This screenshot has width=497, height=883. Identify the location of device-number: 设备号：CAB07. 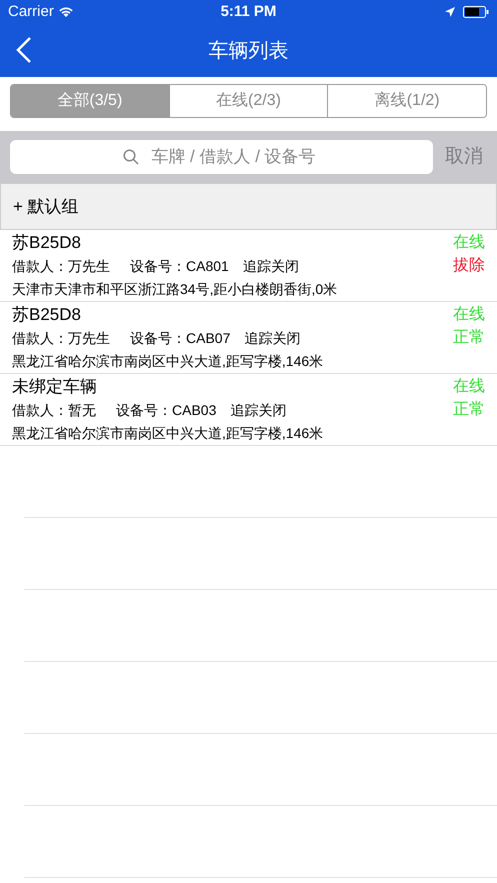
(180, 338).